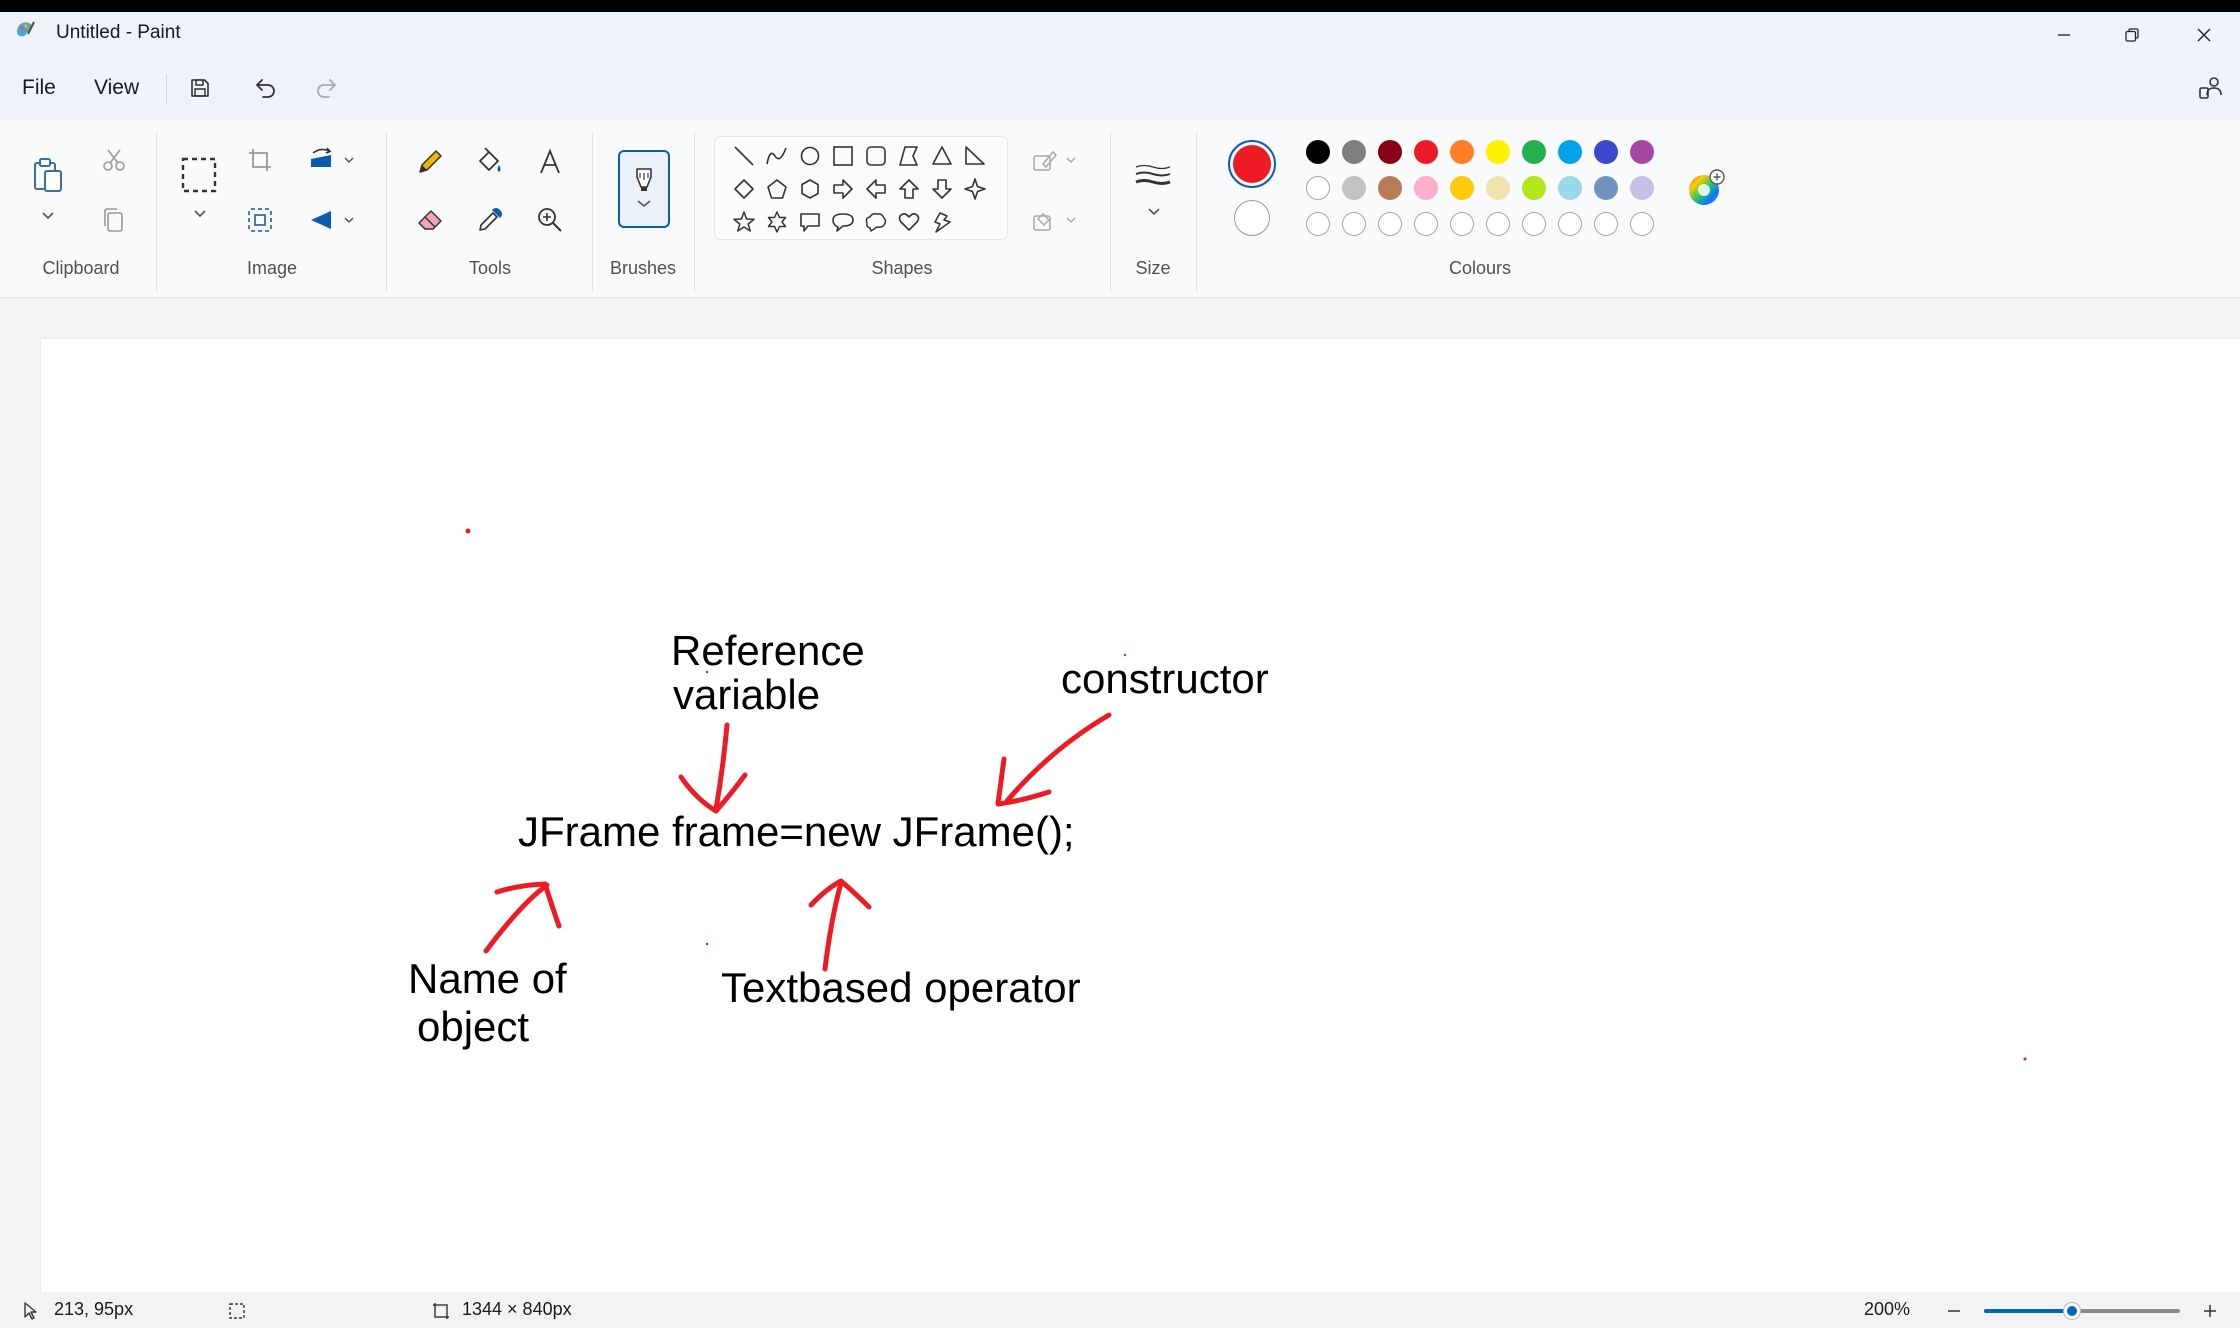  Describe the element at coordinates (48, 216) in the screenshot. I see `paste-dropdown` at that location.